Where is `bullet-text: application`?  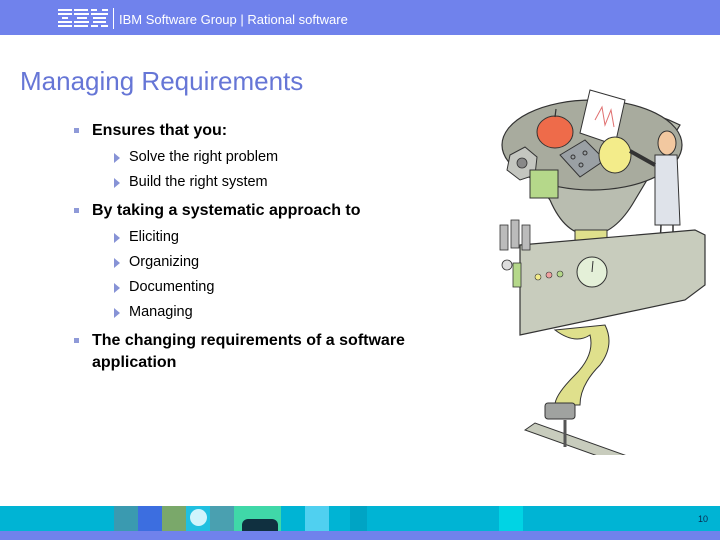 bullet-text: application is located at coordinates (134, 362).